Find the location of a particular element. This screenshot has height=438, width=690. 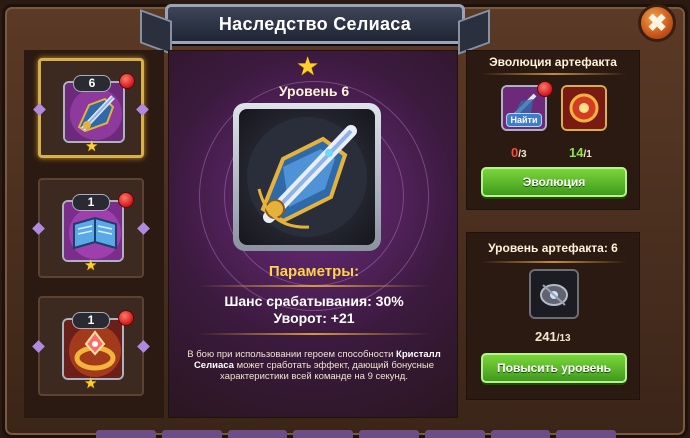

artifact-slot-ring: 1 ★ is located at coordinates (91, 346).